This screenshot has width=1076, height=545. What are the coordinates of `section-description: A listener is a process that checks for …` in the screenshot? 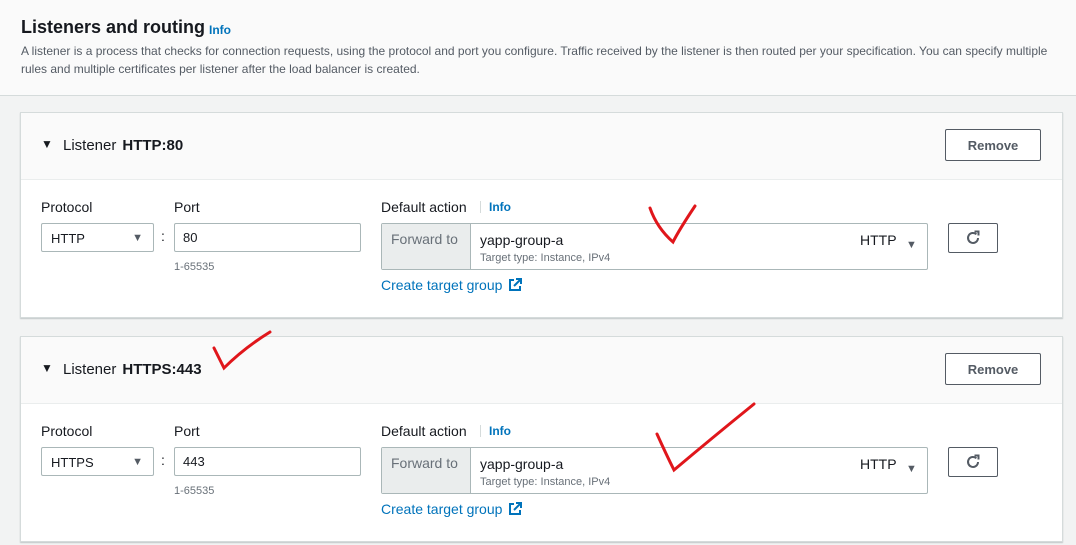 It's located at (534, 60).